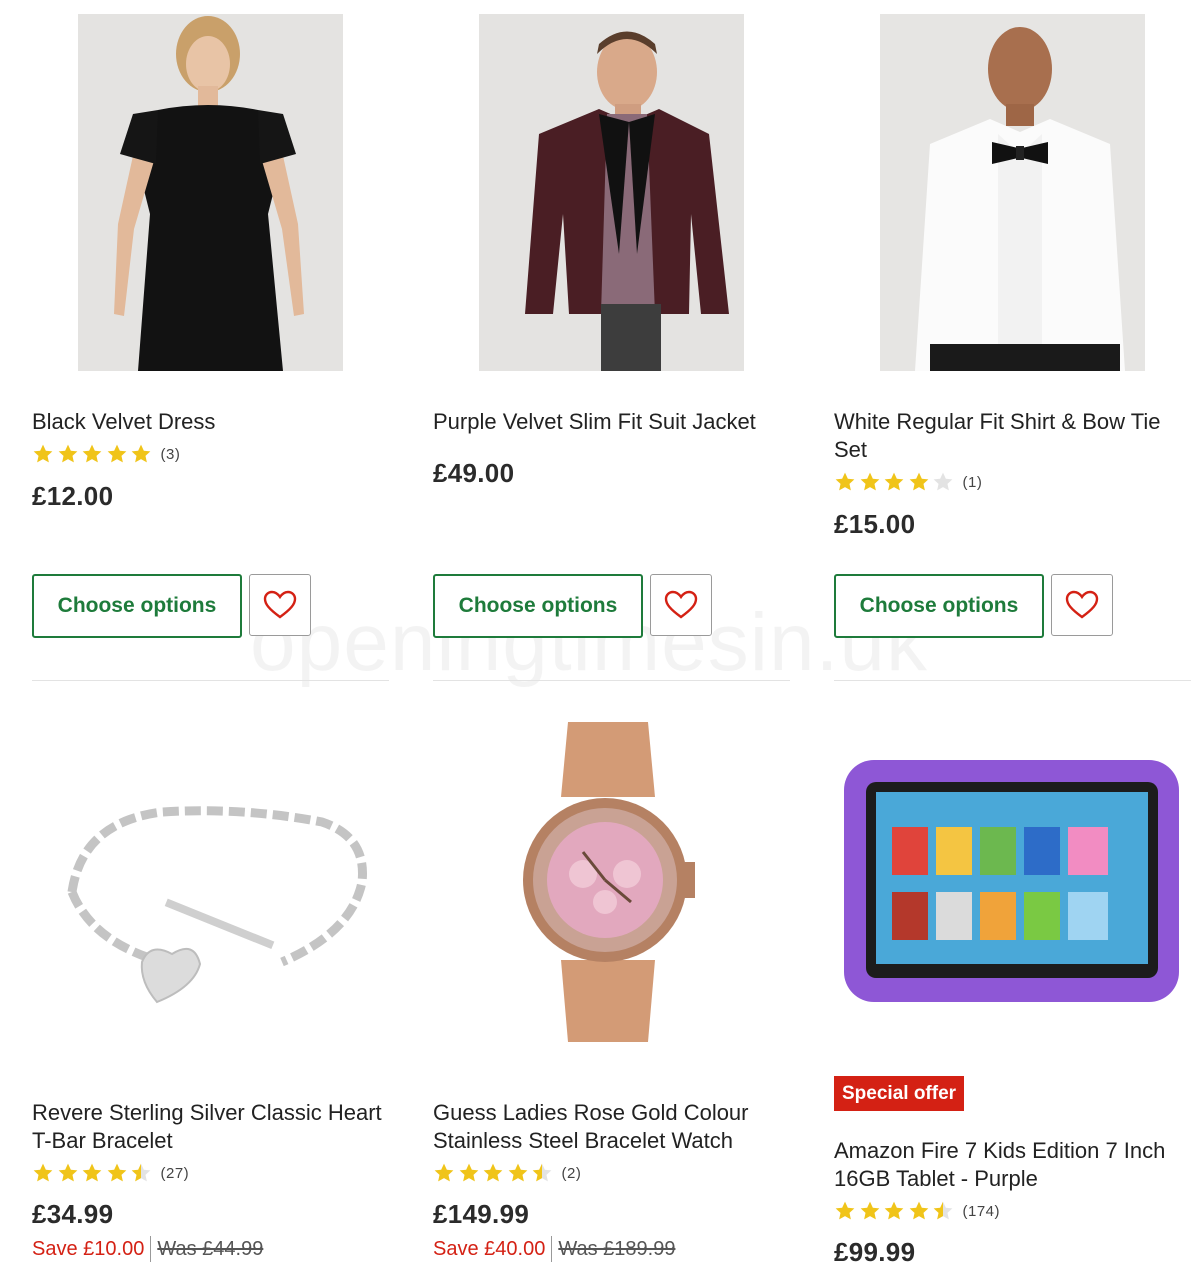  Describe the element at coordinates (147, 1249) in the screenshot. I see `savings-line: Save £10.00 Was £44.99` at that location.